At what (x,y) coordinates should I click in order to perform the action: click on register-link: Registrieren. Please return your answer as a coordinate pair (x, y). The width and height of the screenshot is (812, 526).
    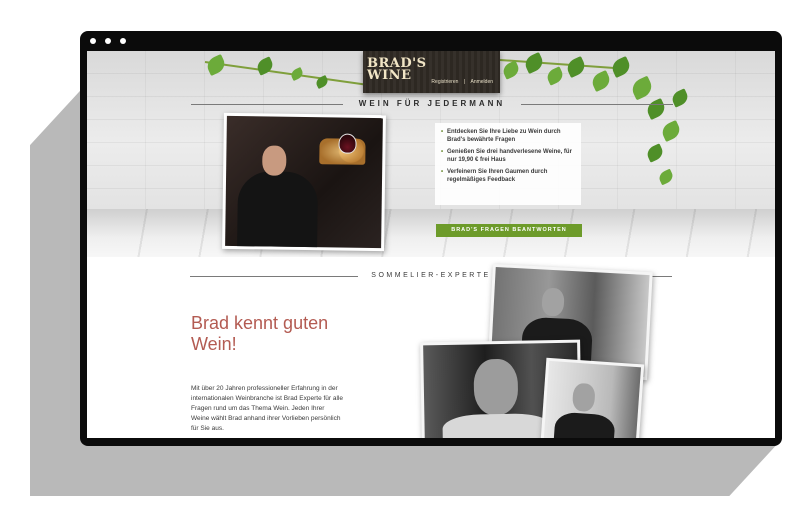
    Looking at the image, I should click on (444, 82).